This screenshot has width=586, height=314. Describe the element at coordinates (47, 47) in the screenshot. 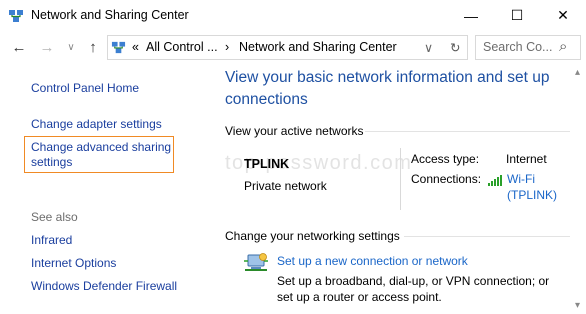

I see `forward-button: →` at that location.